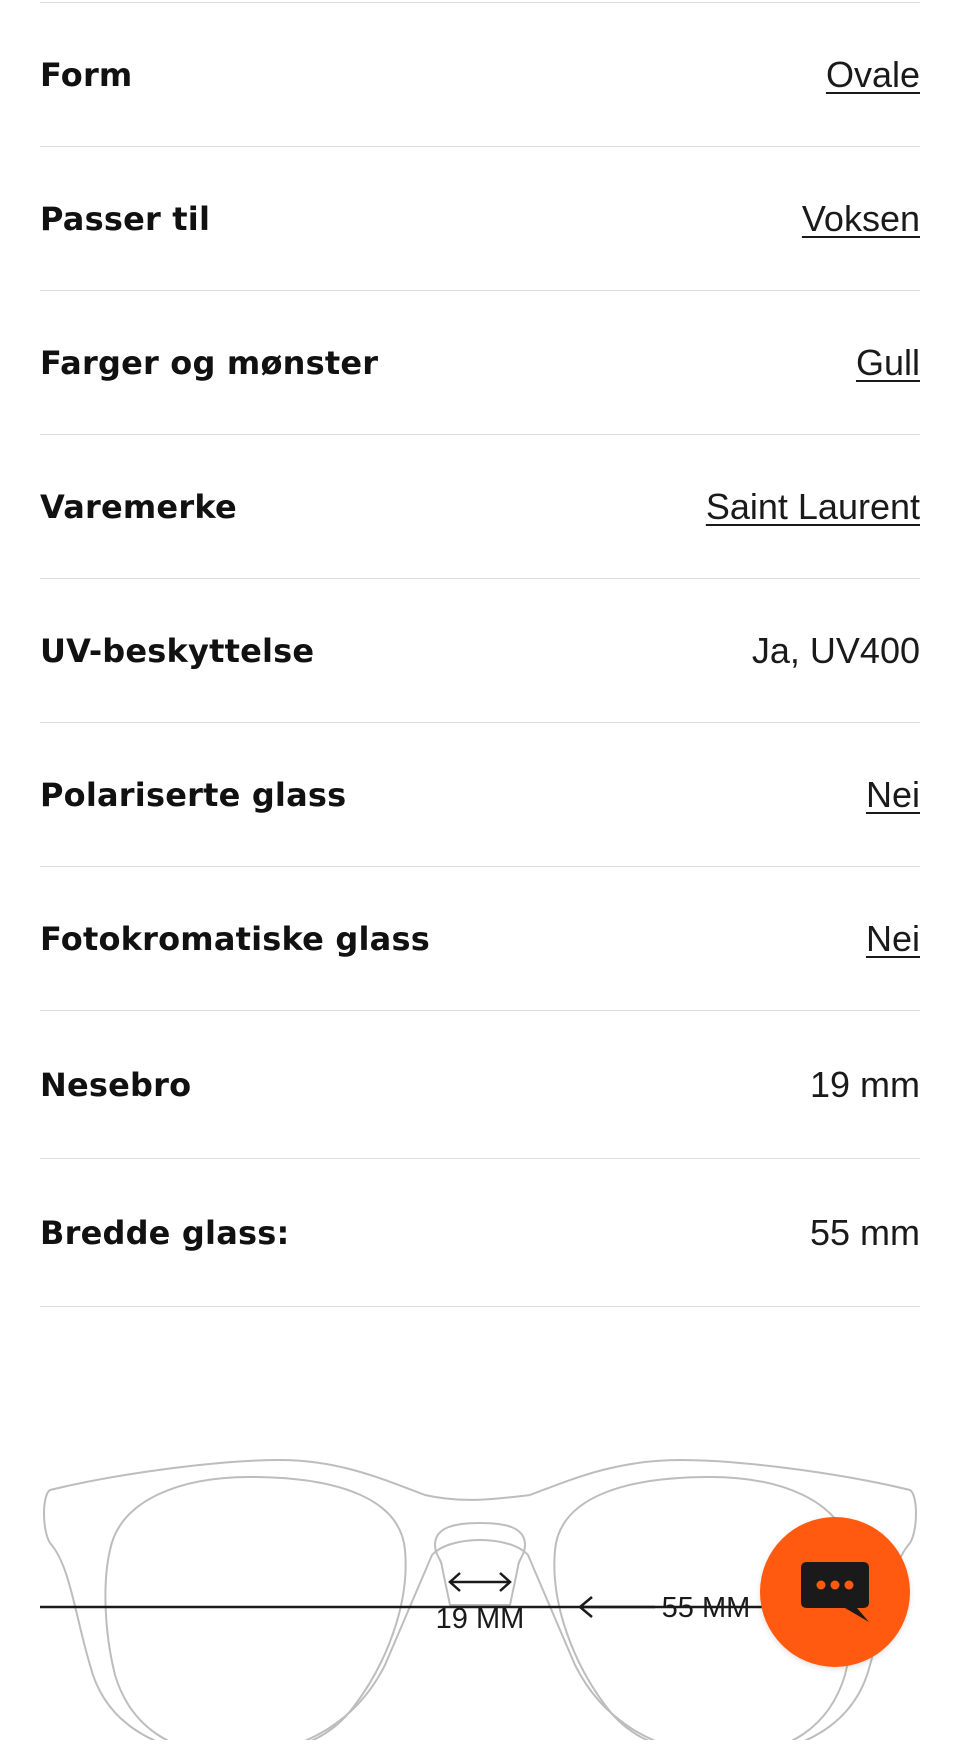 Image resolution: width=960 pixels, height=1745 pixels. Describe the element at coordinates (235, 938) in the screenshot. I see `spec-label: Fotokromatiske glass` at that location.